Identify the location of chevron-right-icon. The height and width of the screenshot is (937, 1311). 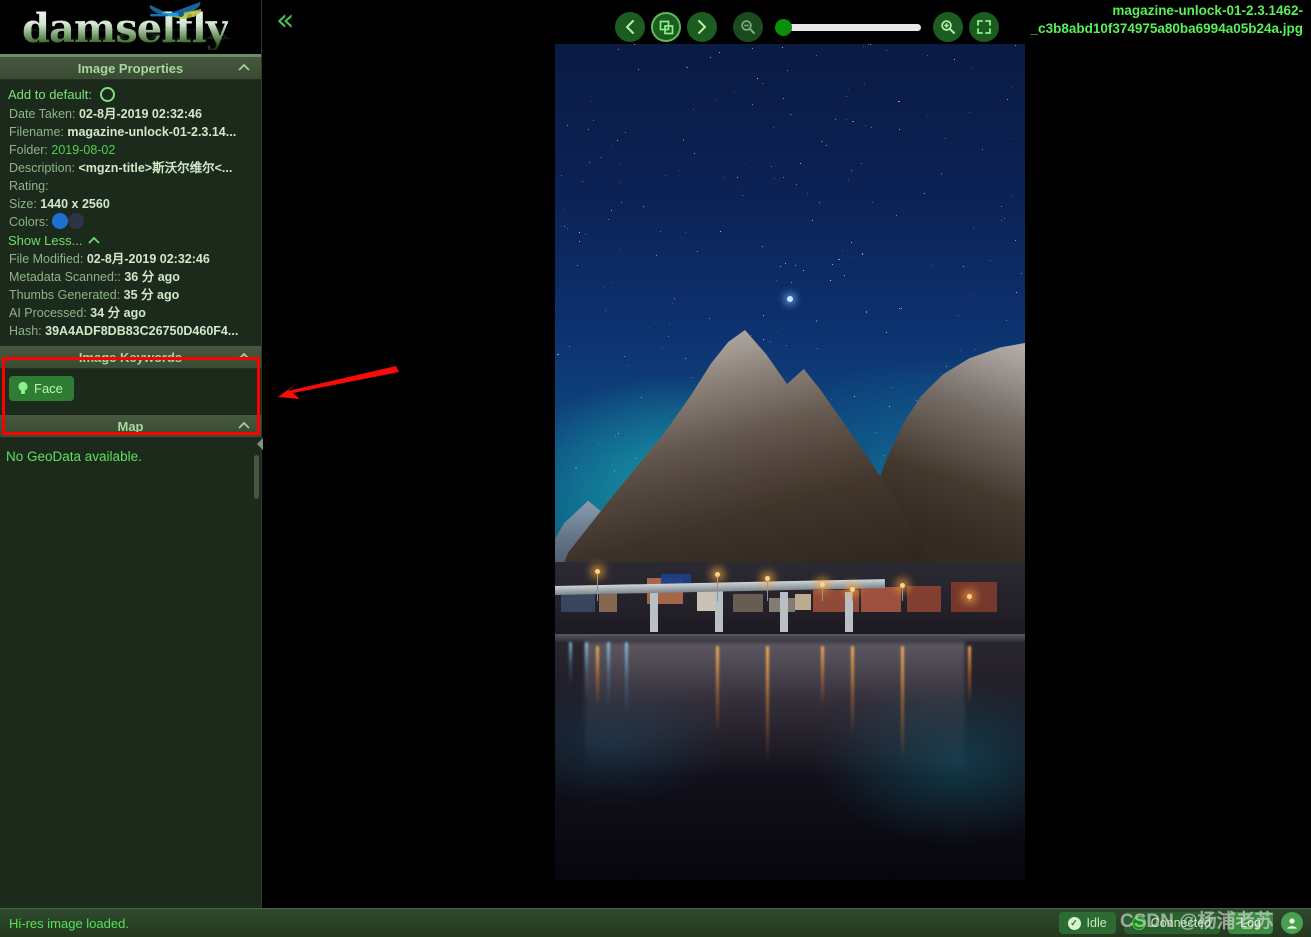
(702, 27).